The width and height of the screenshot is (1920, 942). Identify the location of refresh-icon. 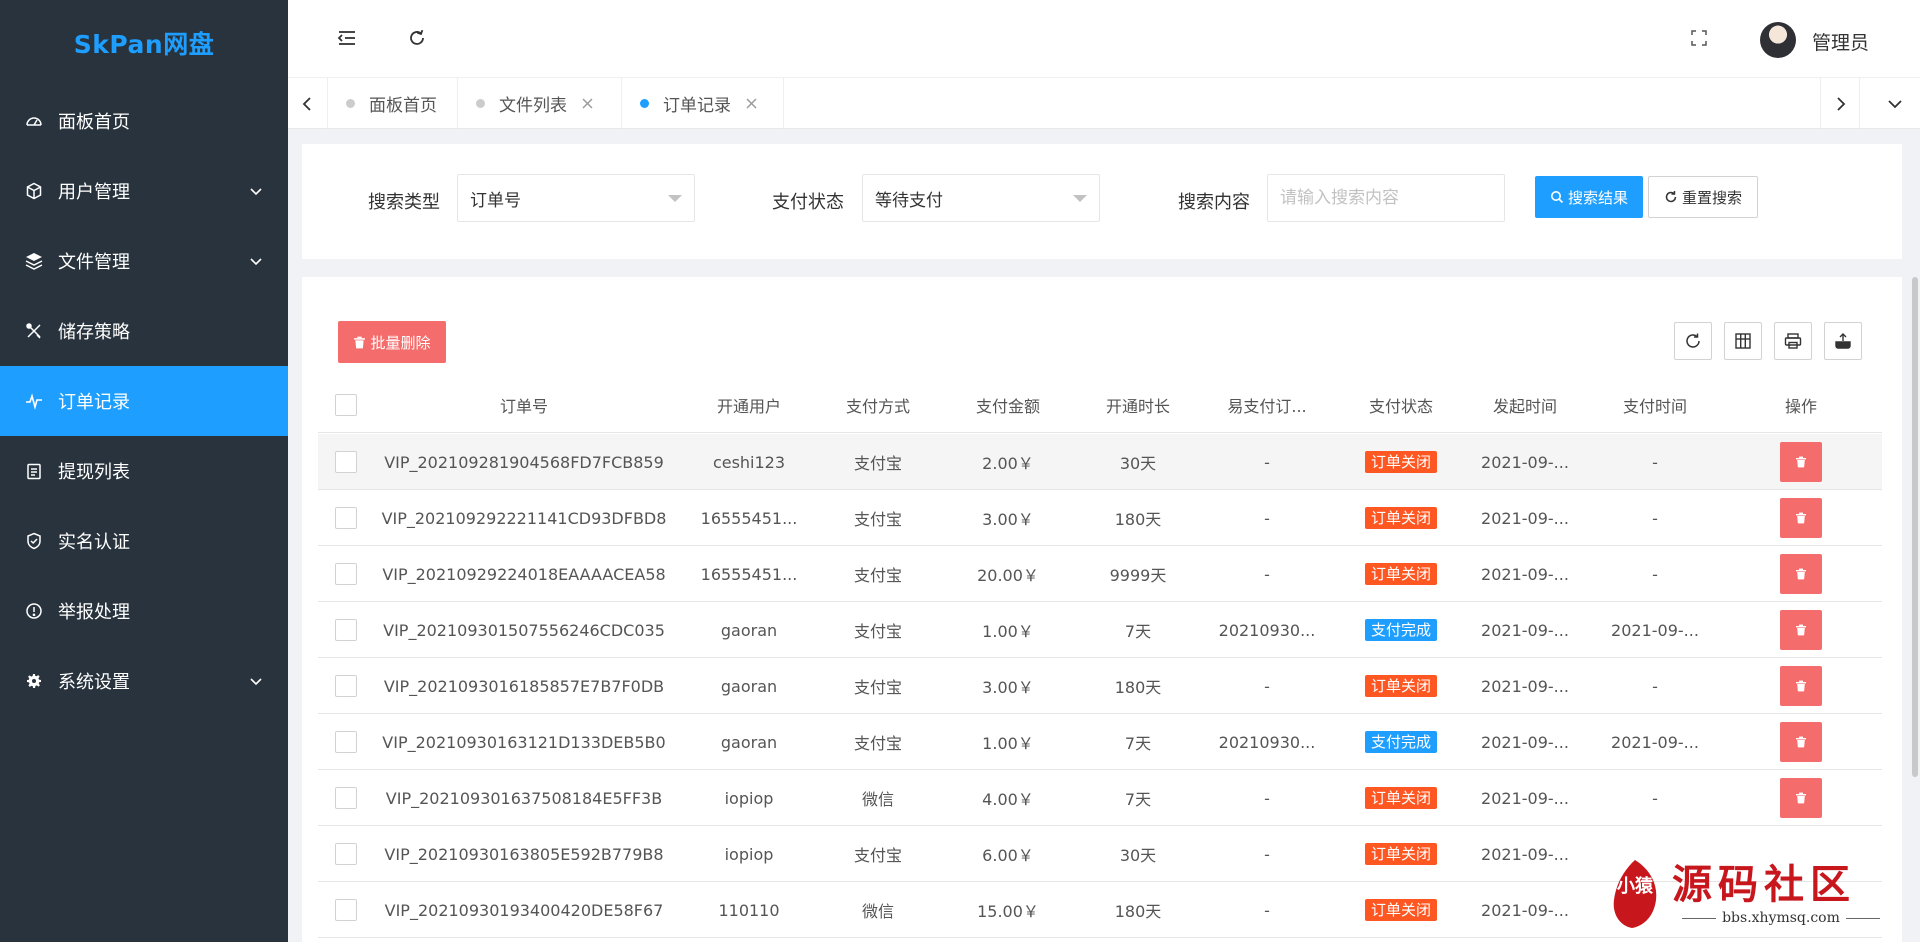
(417, 38).